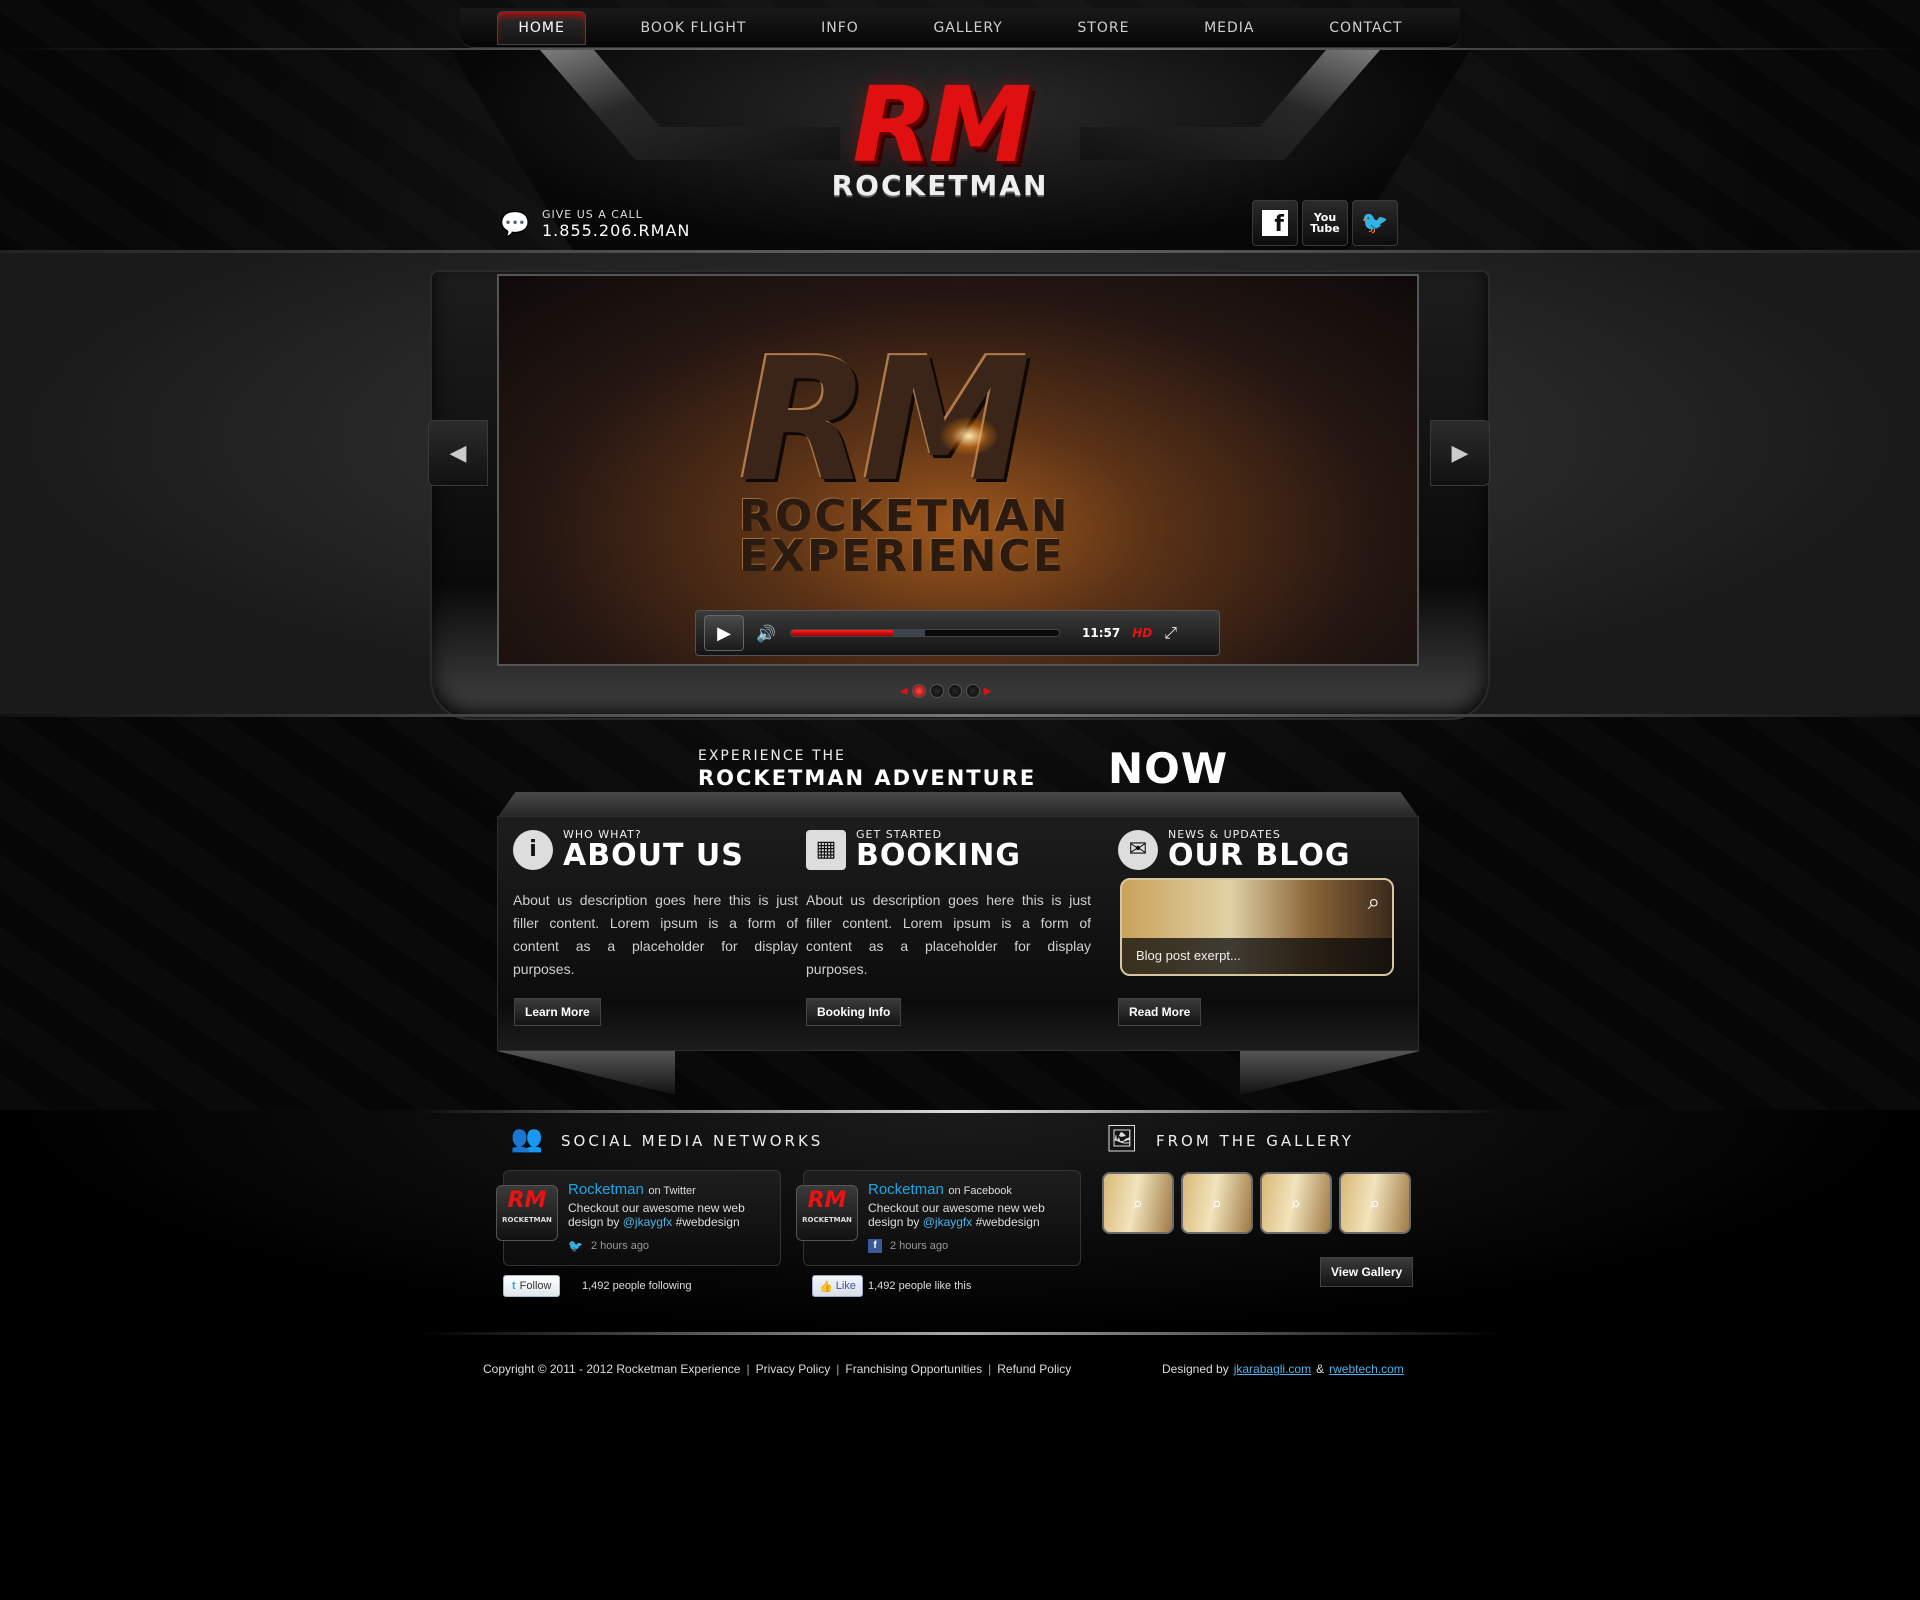  I want to click on arrow-left-icon: ◀, so click(458, 453).